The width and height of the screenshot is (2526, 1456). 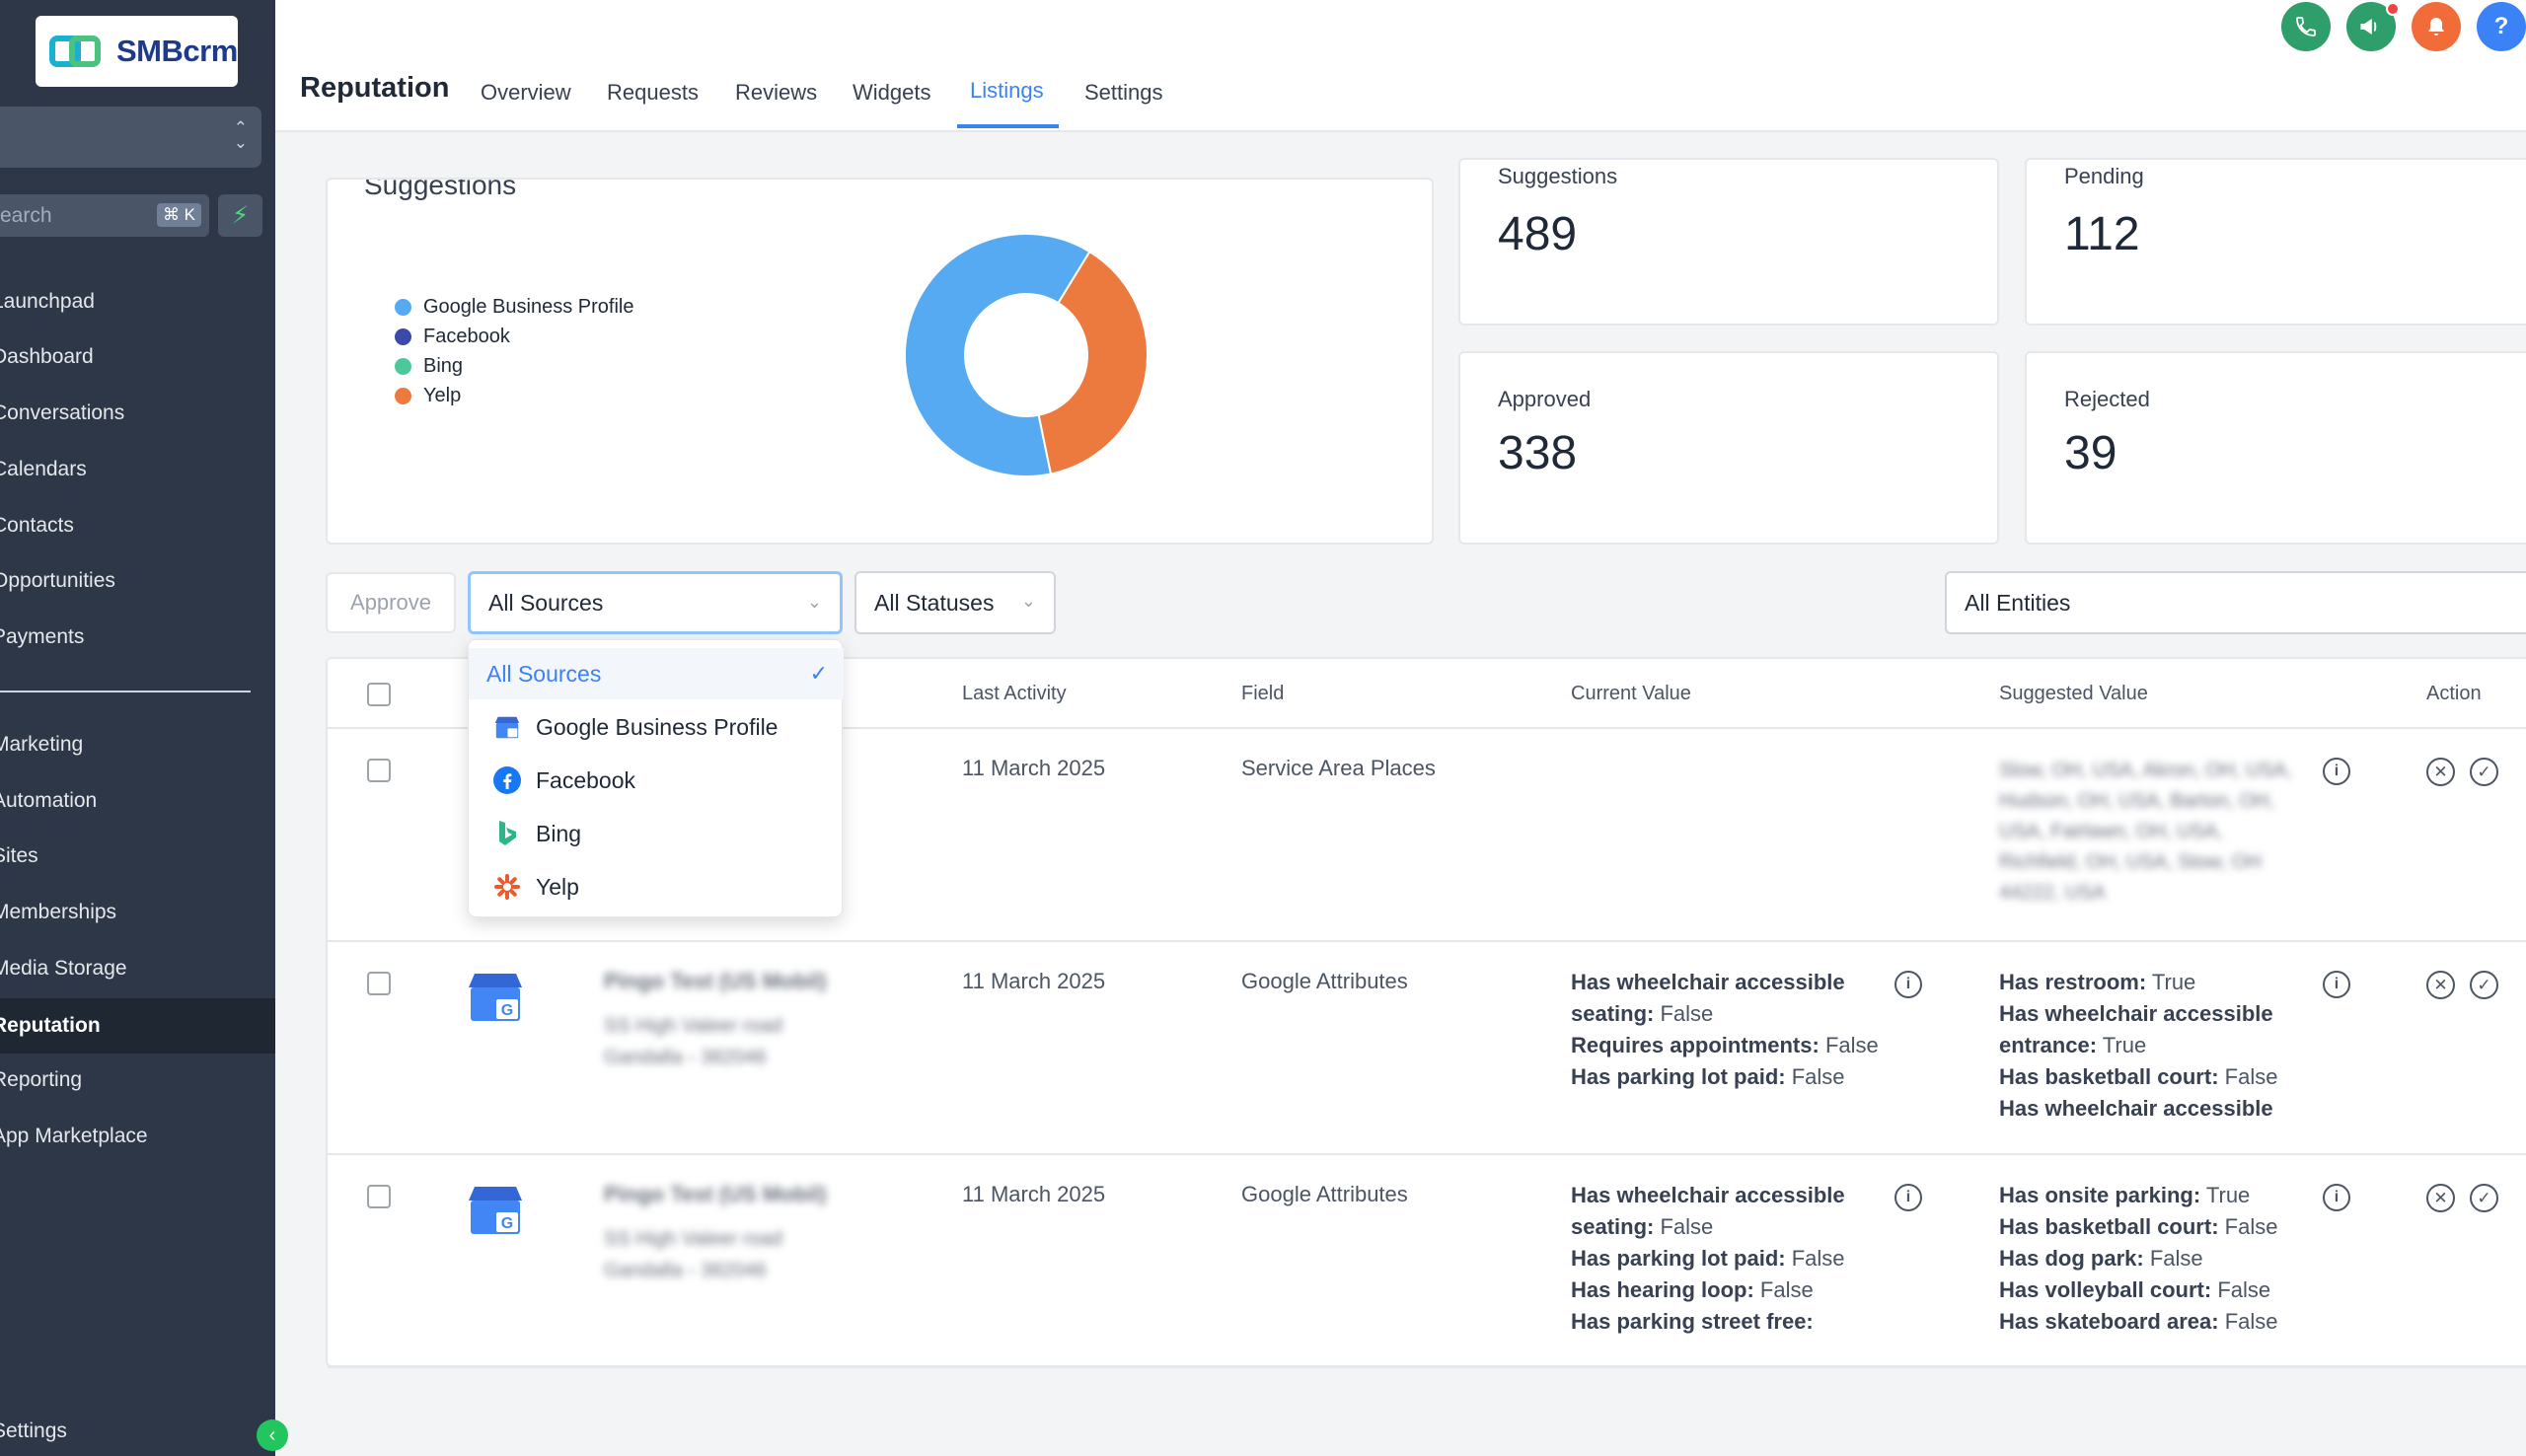 What do you see at coordinates (137, 525) in the screenshot?
I see `sidebar-item-contacts: Contacts` at bounding box center [137, 525].